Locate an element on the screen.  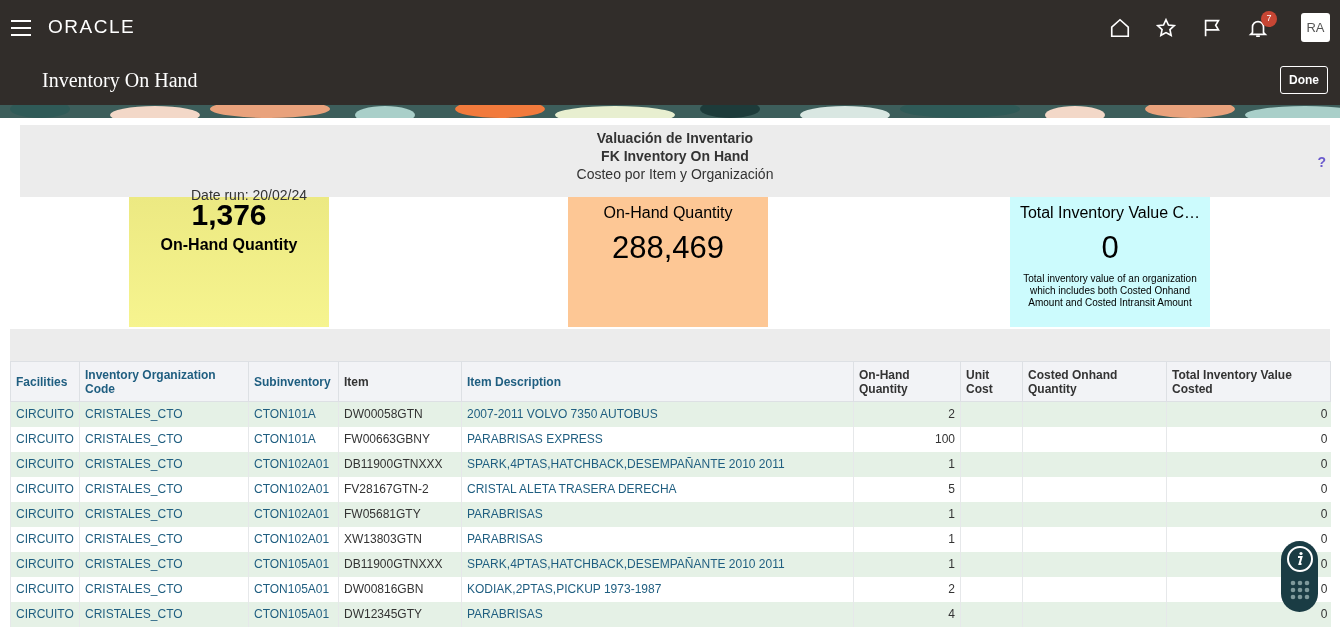
menu-icon is located at coordinates (21, 28).